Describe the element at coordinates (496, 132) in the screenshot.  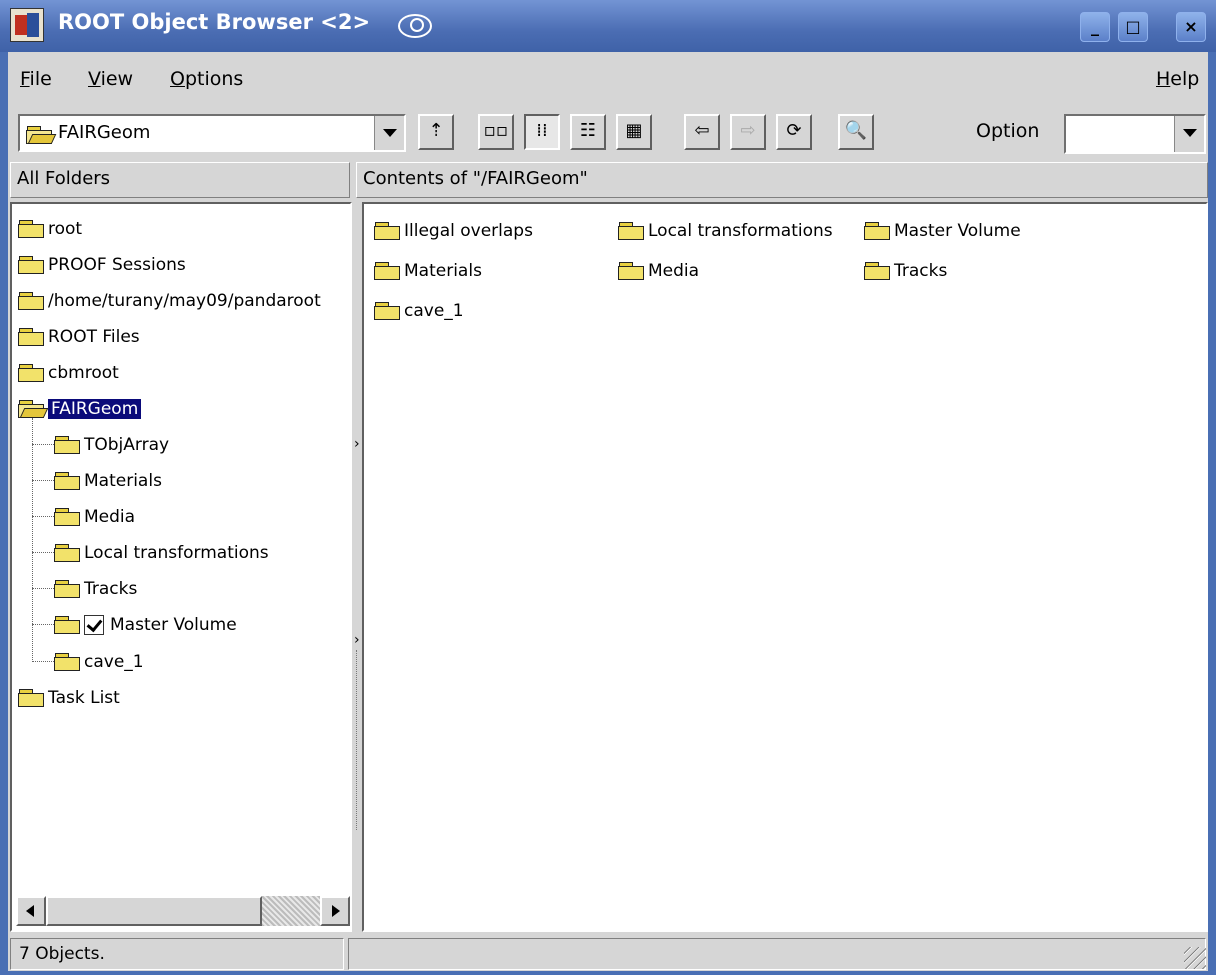
I see `large-icons-button: ▫▫` at that location.